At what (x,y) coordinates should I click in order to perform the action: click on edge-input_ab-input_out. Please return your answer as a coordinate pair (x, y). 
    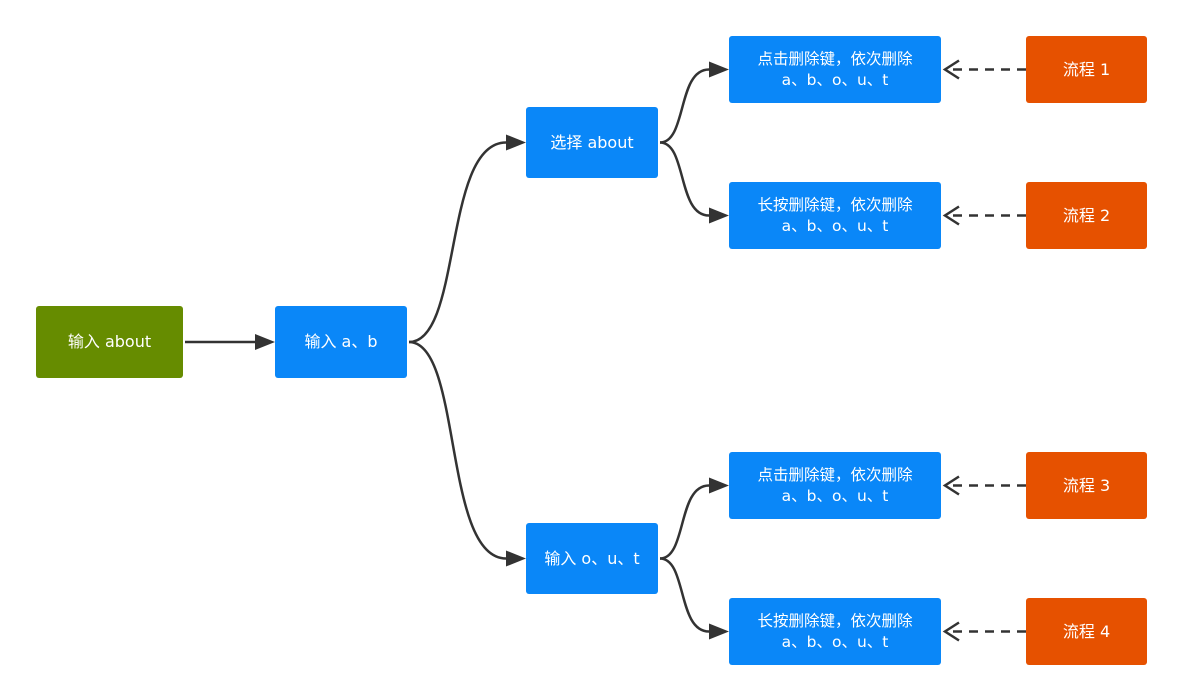
    Looking at the image, I should click on (467, 453).